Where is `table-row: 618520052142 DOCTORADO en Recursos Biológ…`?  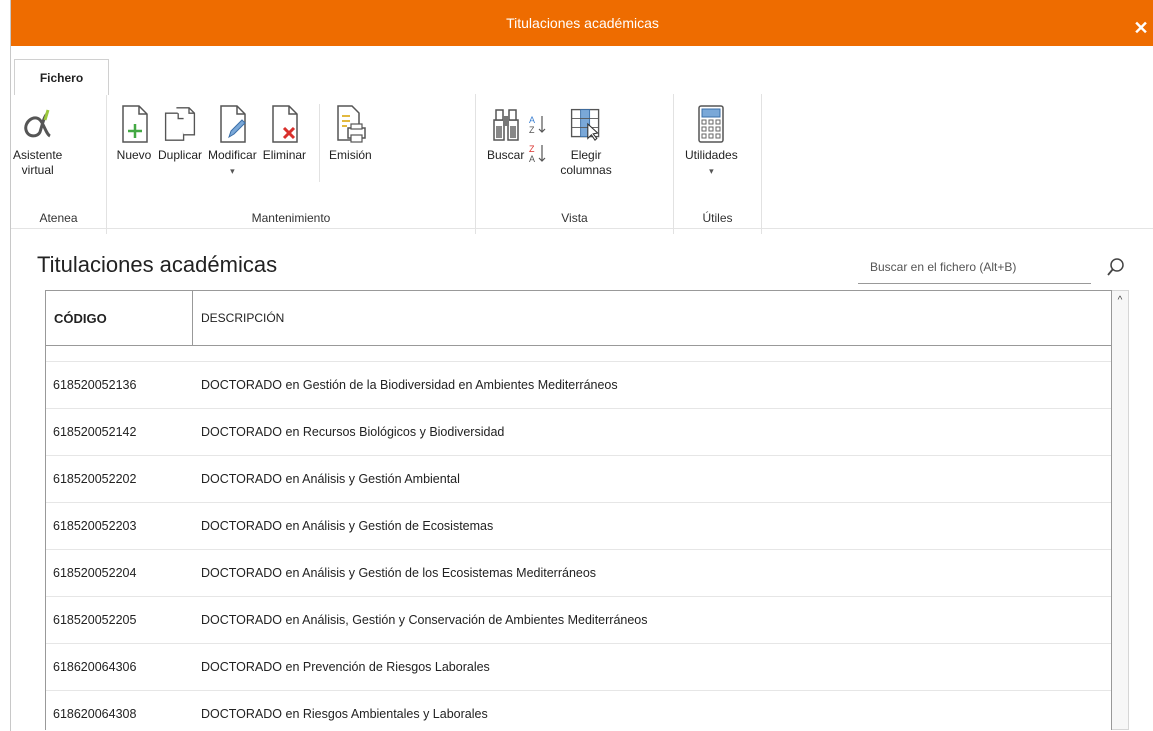
table-row: 618520052142 DOCTORADO en Recursos Biológ… is located at coordinates (578, 432).